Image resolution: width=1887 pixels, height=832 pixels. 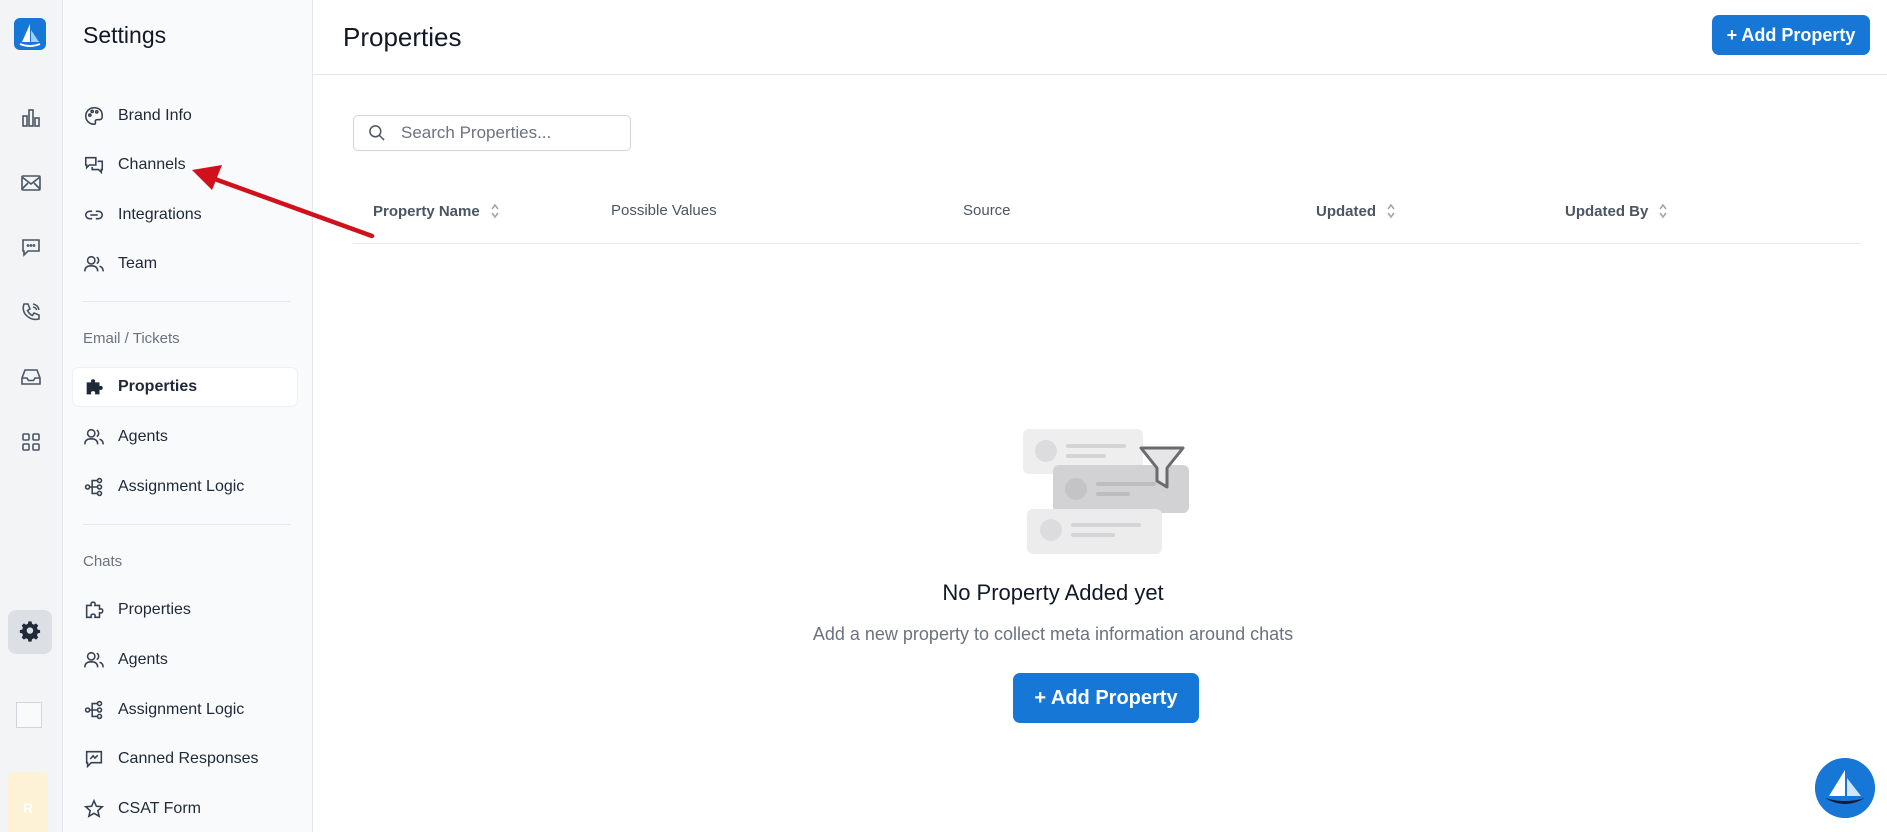 What do you see at coordinates (188, 758) in the screenshot?
I see `sidebar-item-label: Canned Responses` at bounding box center [188, 758].